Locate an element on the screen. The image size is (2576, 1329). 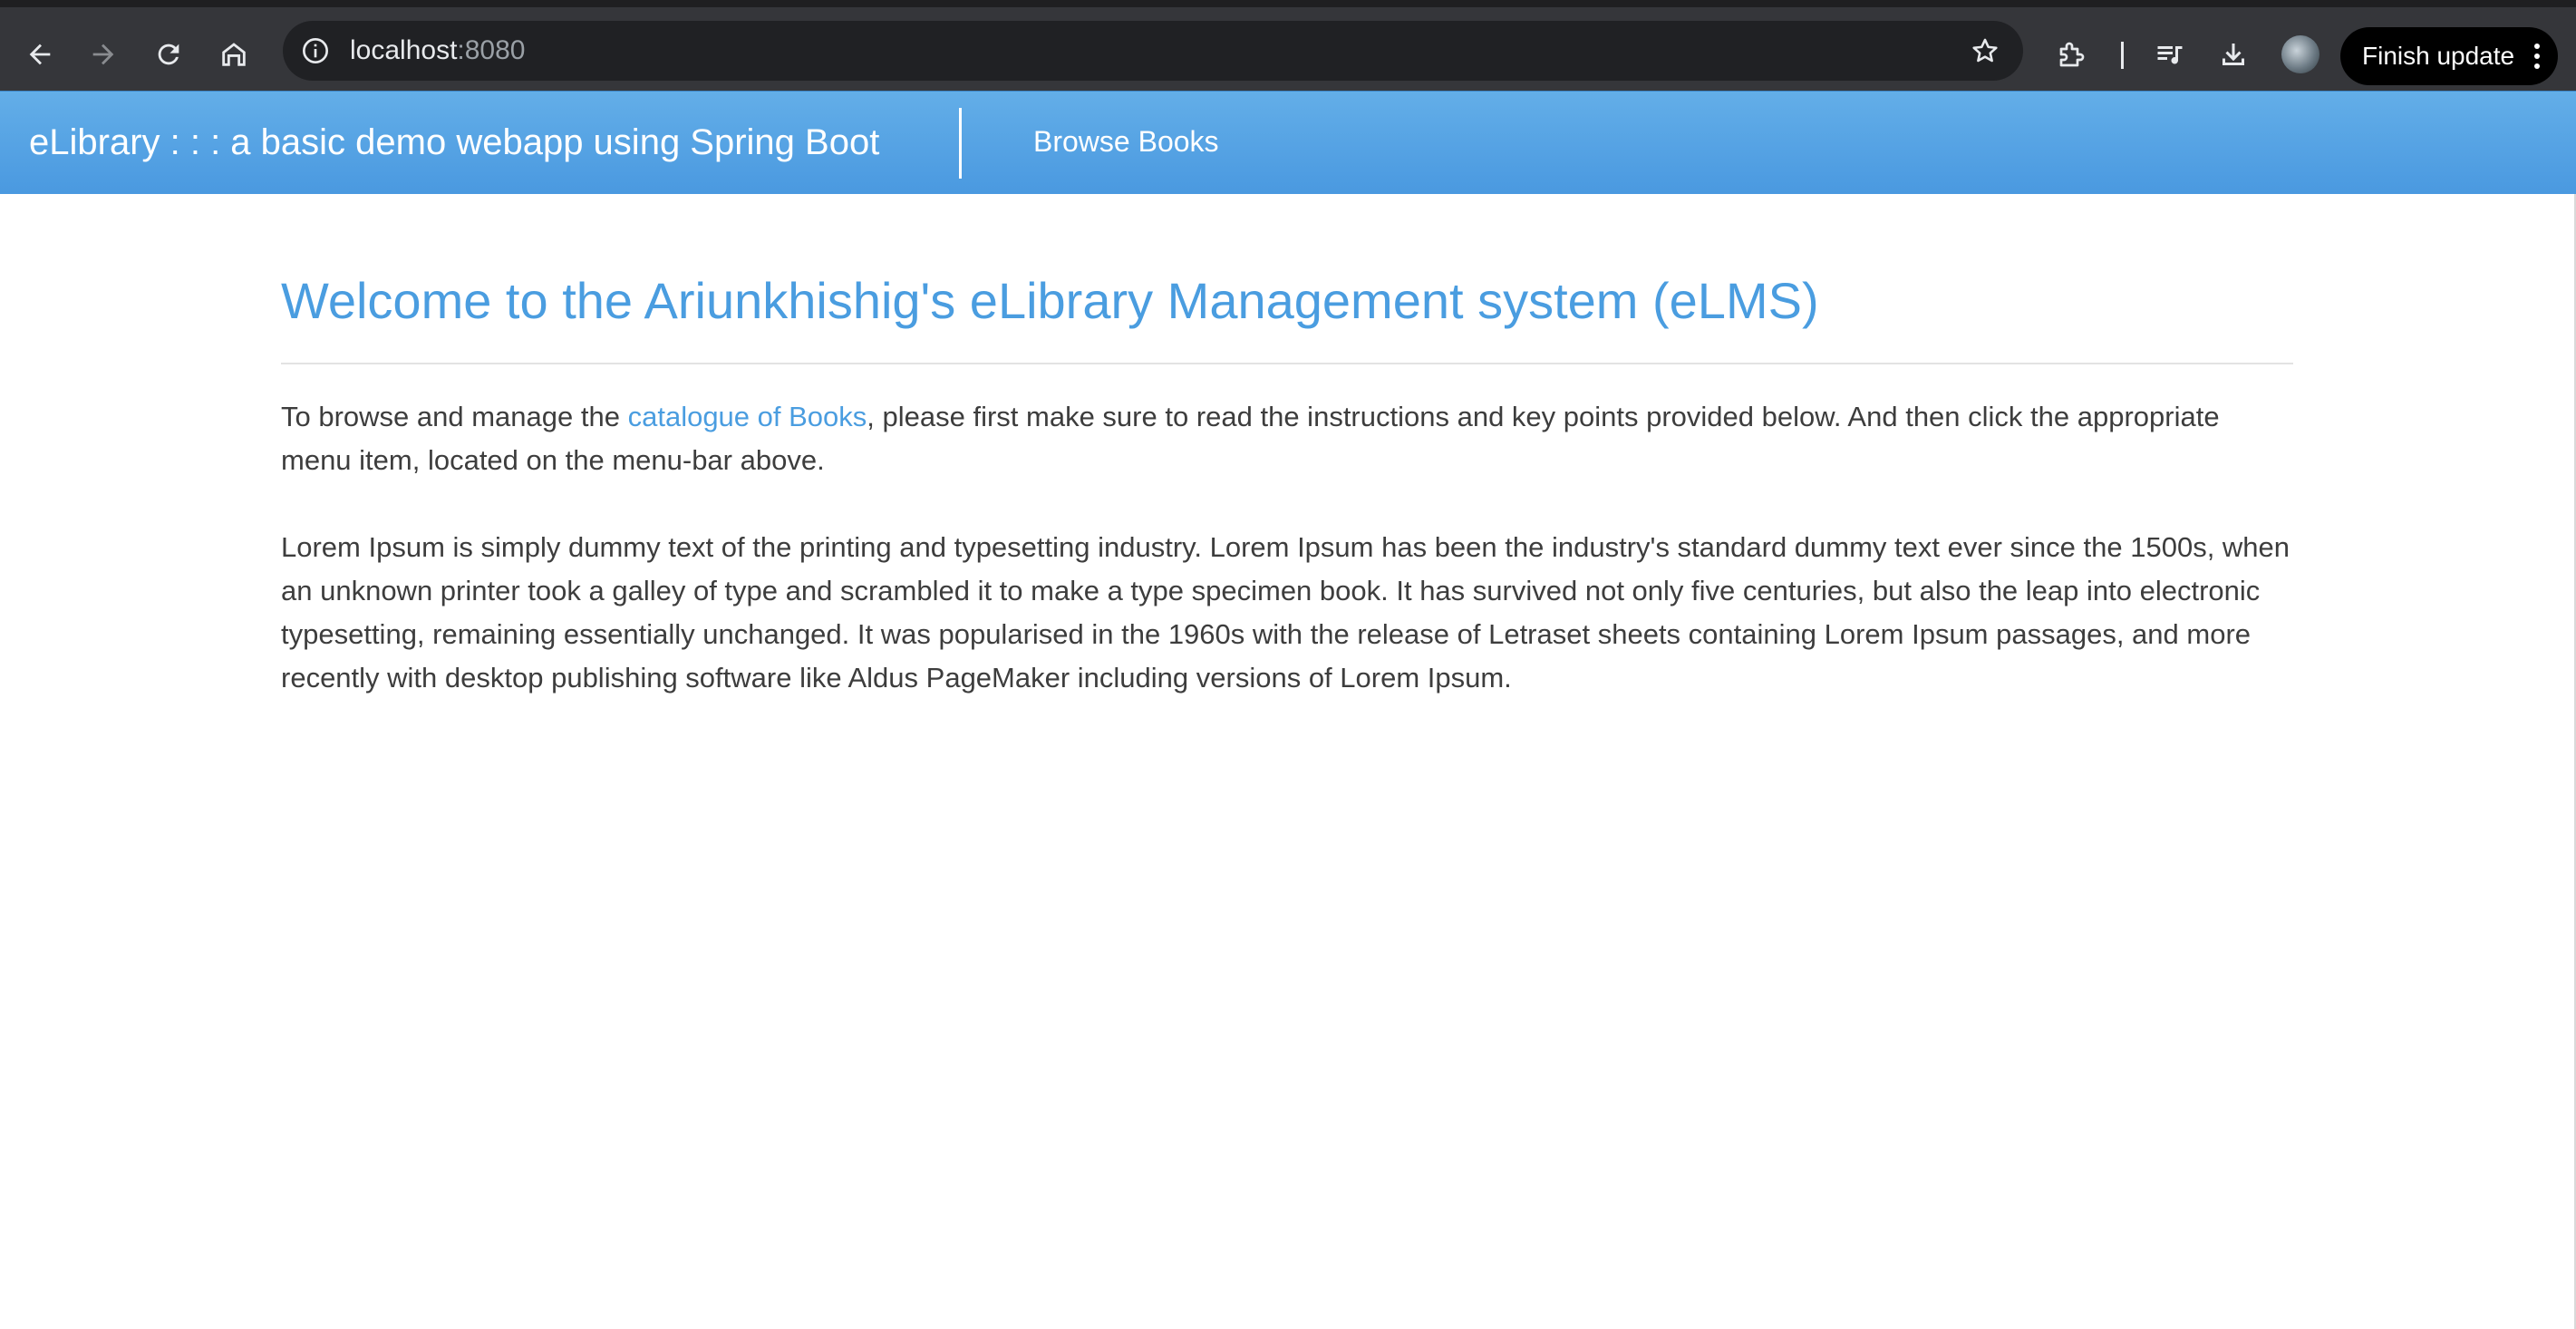
reload-icon is located at coordinates (168, 54).